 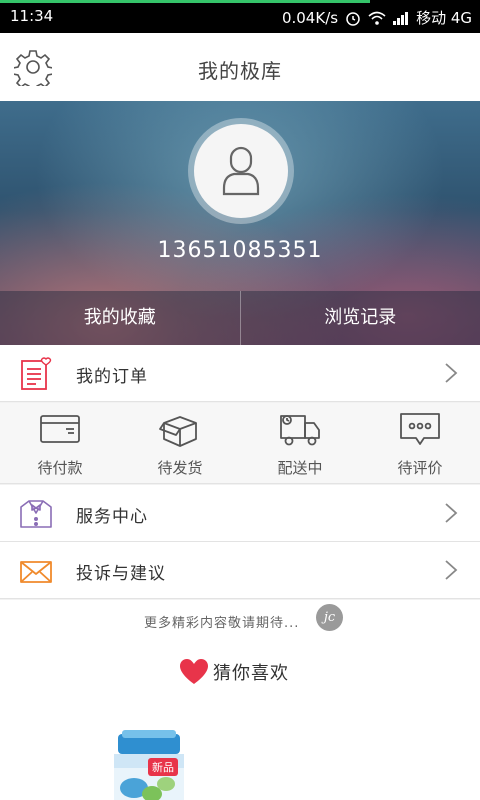 I want to click on status-right-group: 0.04K/s 移动 4G, so click(x=377, y=17).